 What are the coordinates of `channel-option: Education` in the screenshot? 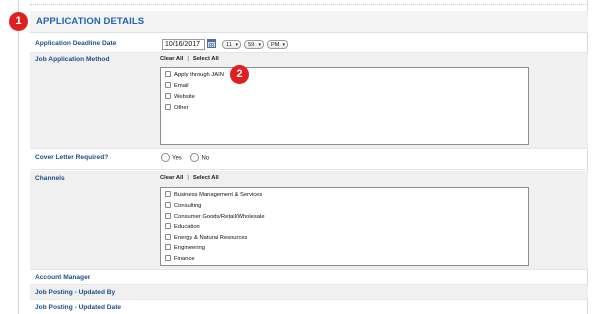 It's located at (182, 226).